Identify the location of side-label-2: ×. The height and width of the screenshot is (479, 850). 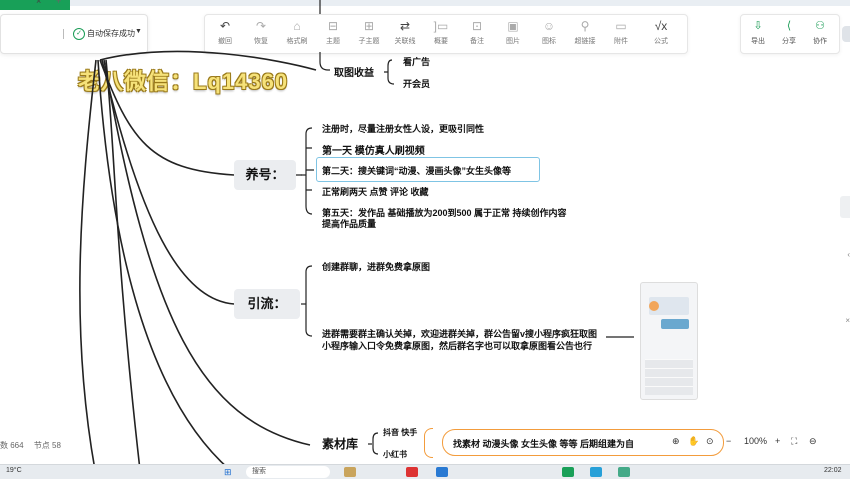
(847, 320).